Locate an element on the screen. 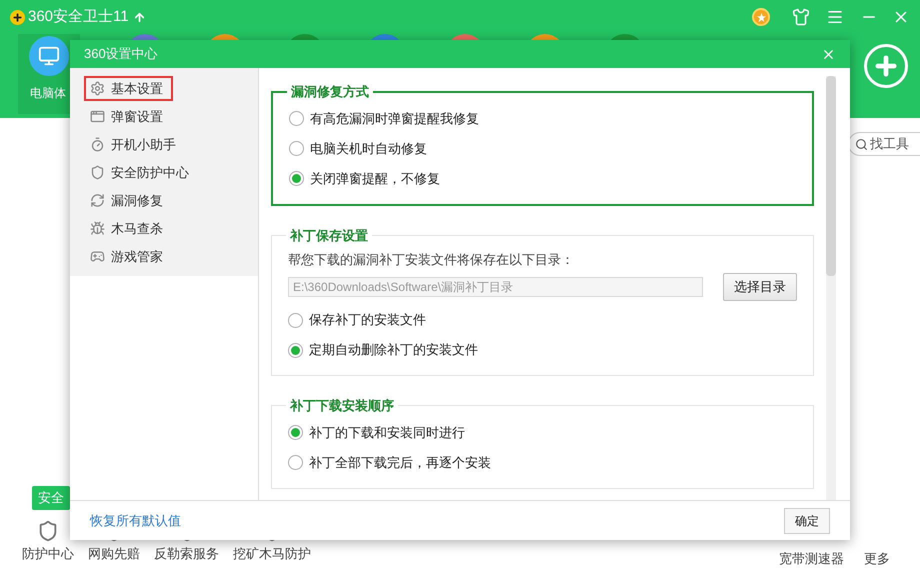 This screenshot has width=920, height=580. medal-icon is located at coordinates (761, 17).